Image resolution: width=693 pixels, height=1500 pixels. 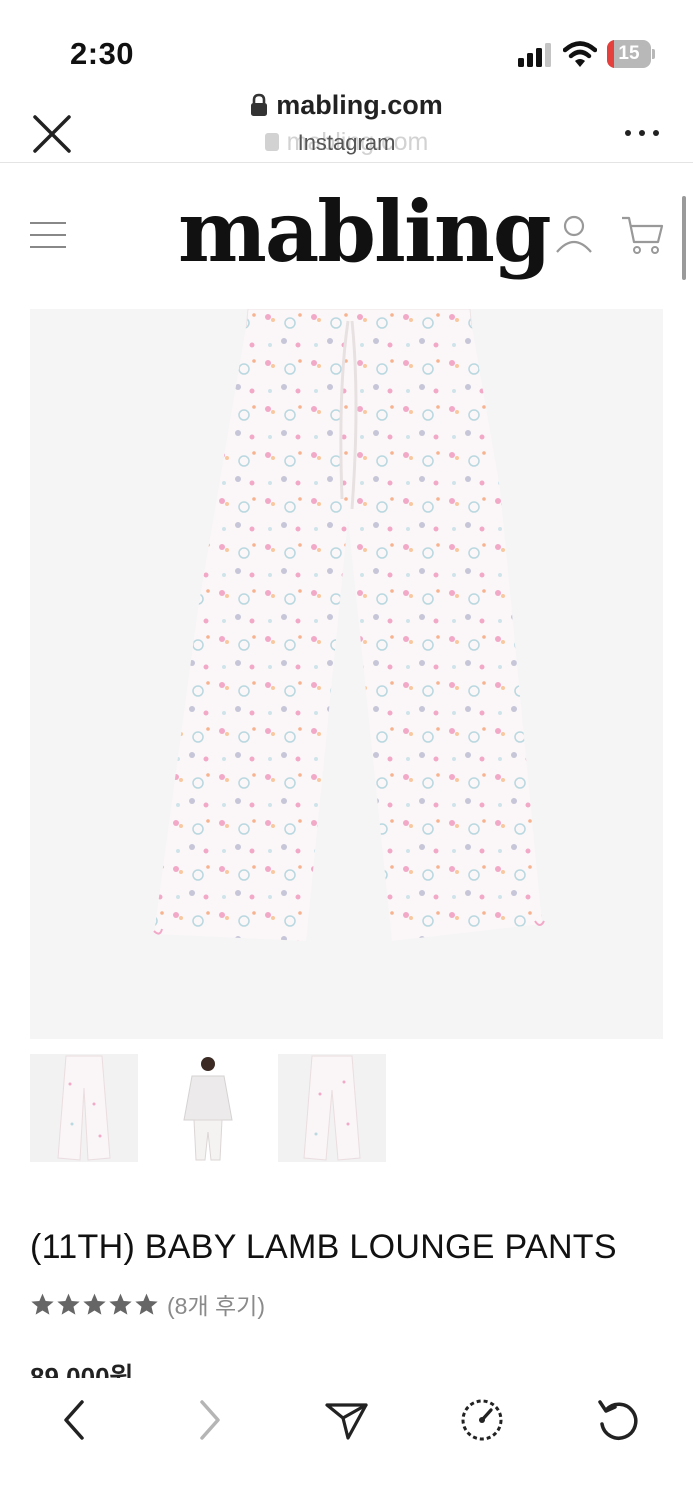 What do you see at coordinates (210, 1420) in the screenshot?
I see `forward-icon` at bounding box center [210, 1420].